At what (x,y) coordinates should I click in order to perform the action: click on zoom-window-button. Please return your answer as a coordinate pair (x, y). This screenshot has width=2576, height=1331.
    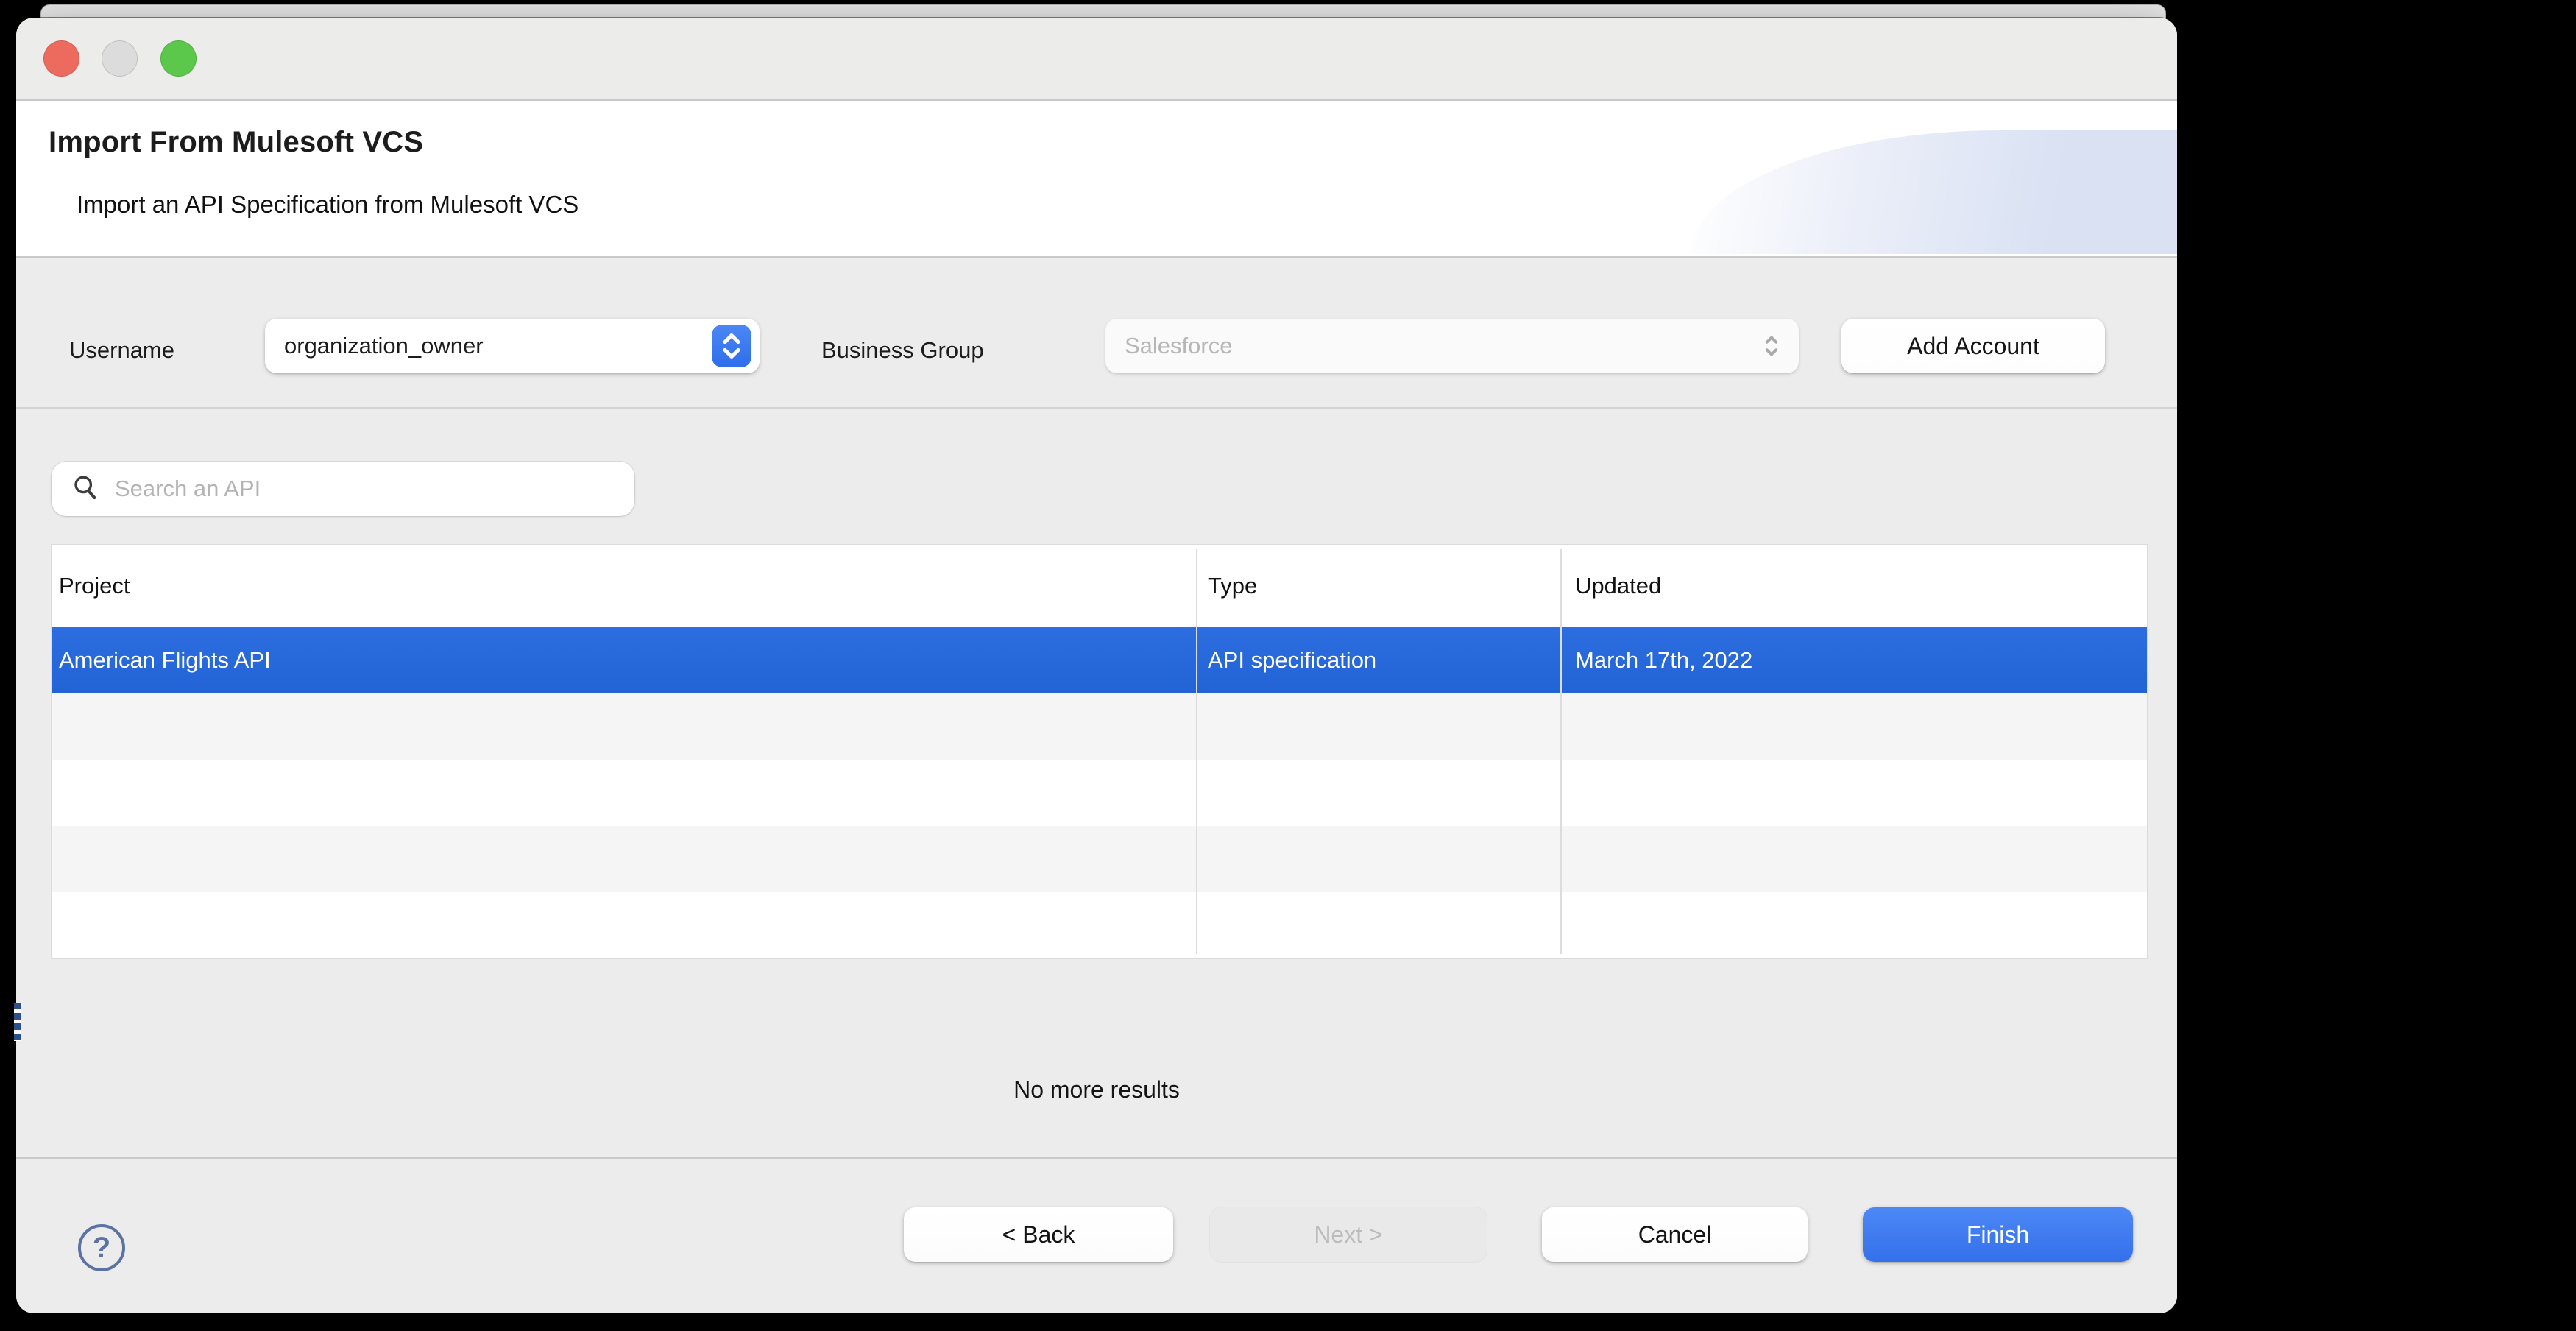
    Looking at the image, I should click on (178, 58).